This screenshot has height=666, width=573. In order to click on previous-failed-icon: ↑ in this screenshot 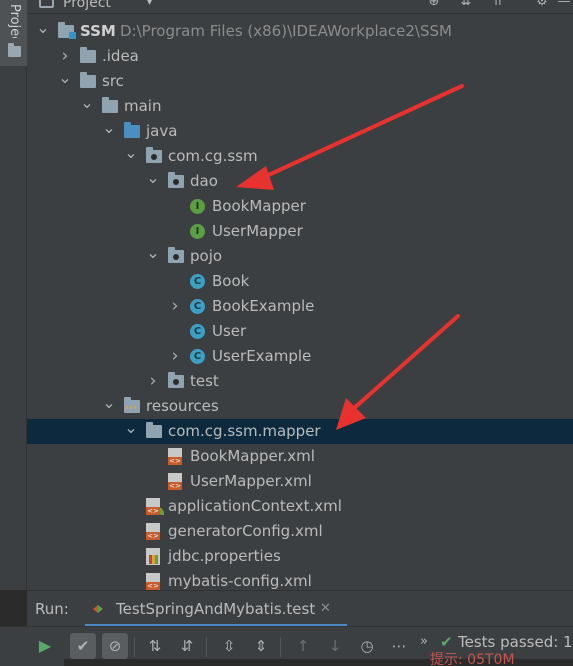, I will do `click(303, 646)`.